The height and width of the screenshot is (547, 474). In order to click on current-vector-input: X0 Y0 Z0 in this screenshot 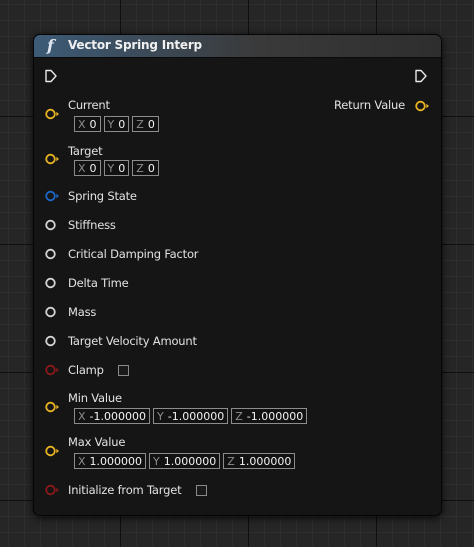, I will do `click(116, 124)`.